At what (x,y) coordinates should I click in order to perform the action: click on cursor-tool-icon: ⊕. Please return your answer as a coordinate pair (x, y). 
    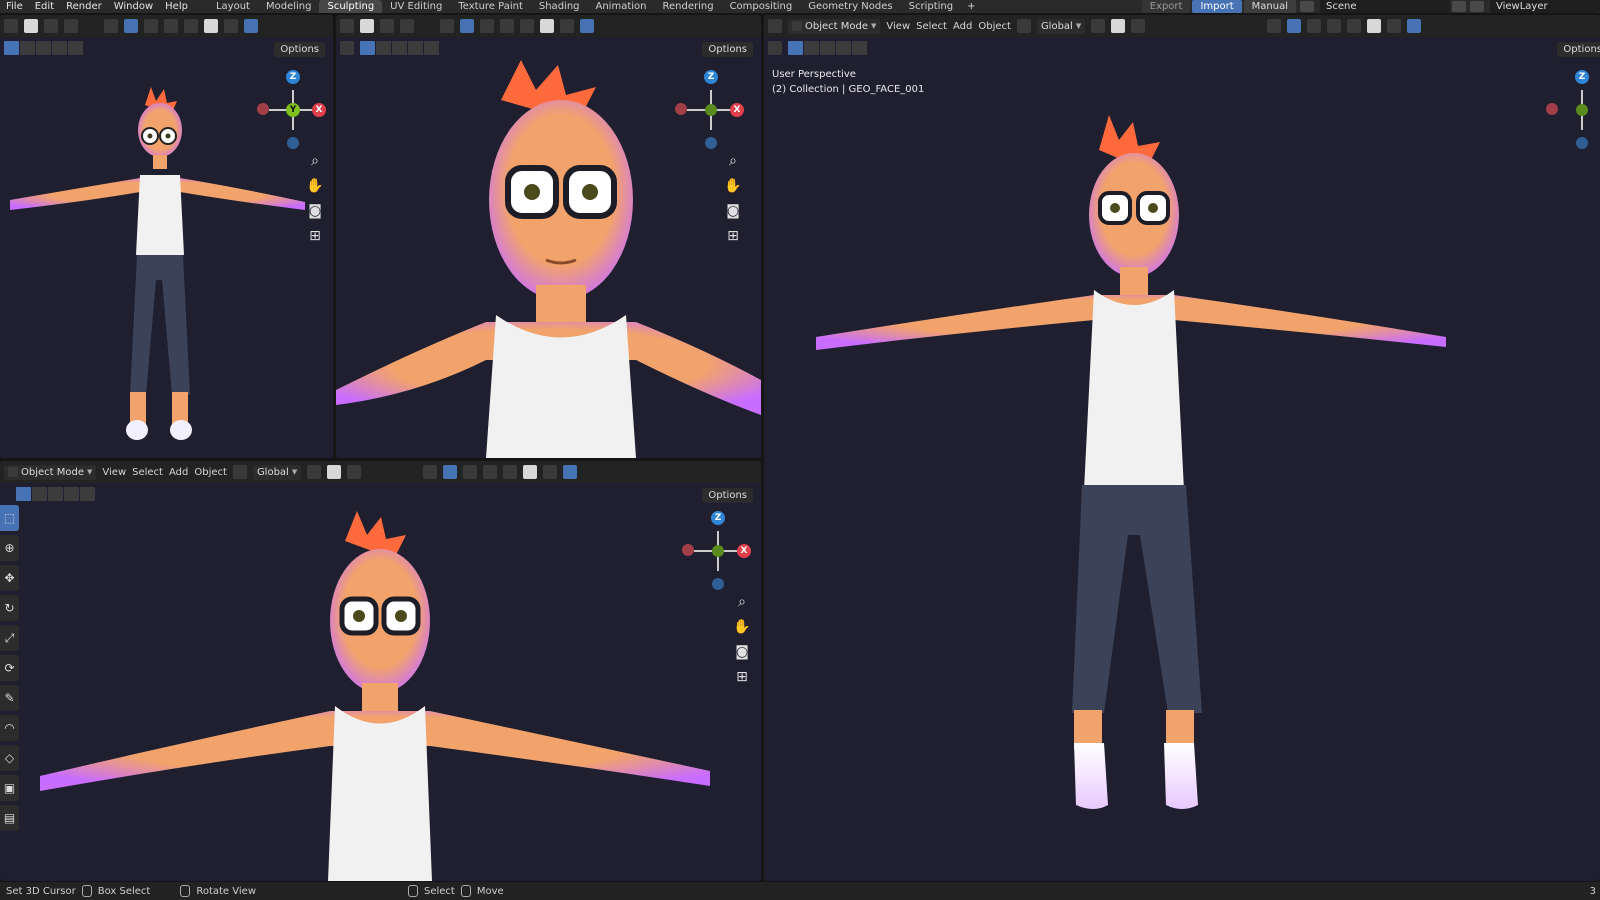
    Looking at the image, I should click on (9, 548).